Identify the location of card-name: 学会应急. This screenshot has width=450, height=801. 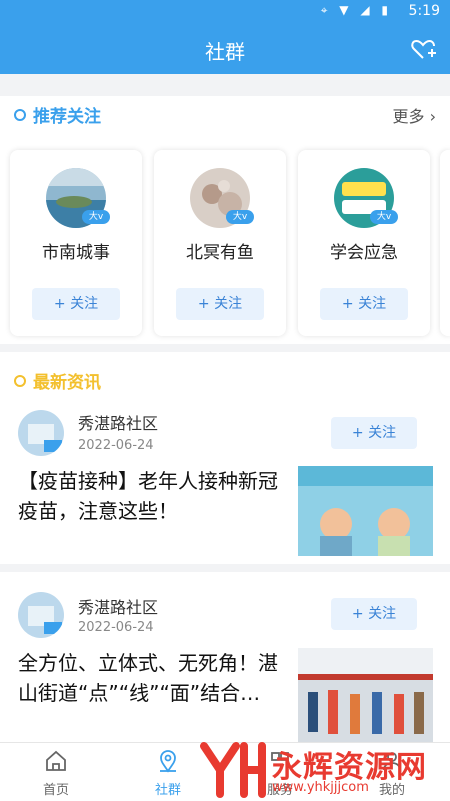
(364, 253).